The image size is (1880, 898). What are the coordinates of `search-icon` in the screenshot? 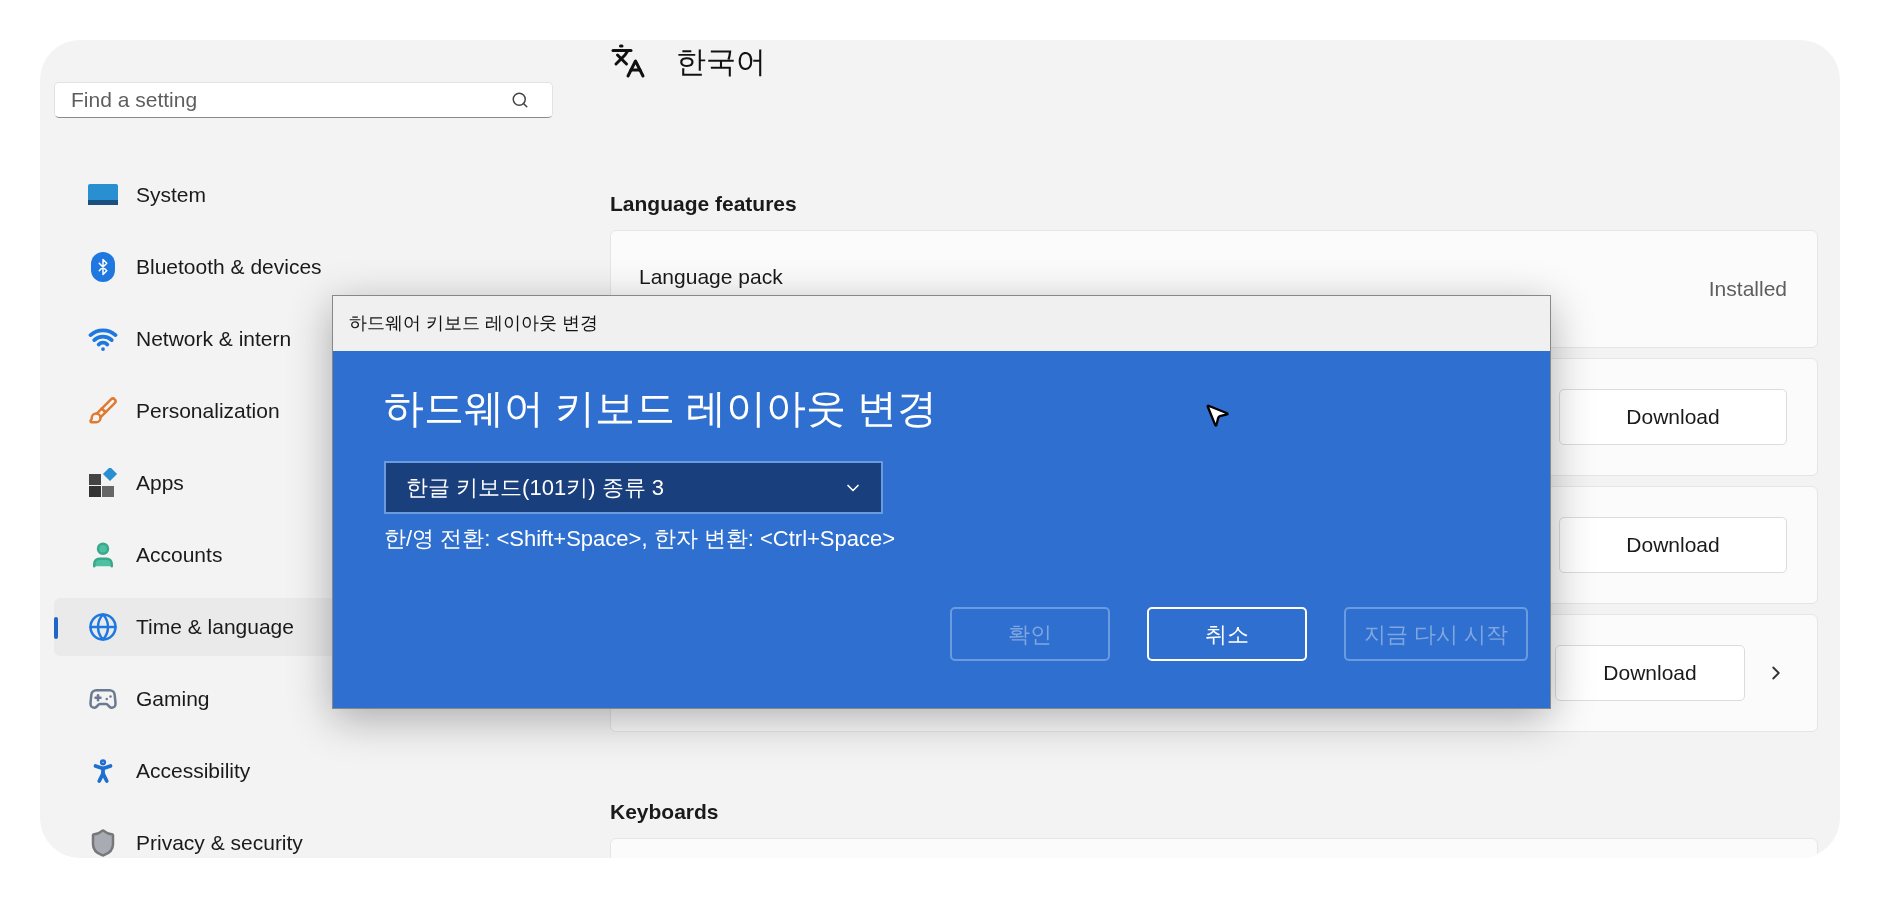 It's located at (520, 100).